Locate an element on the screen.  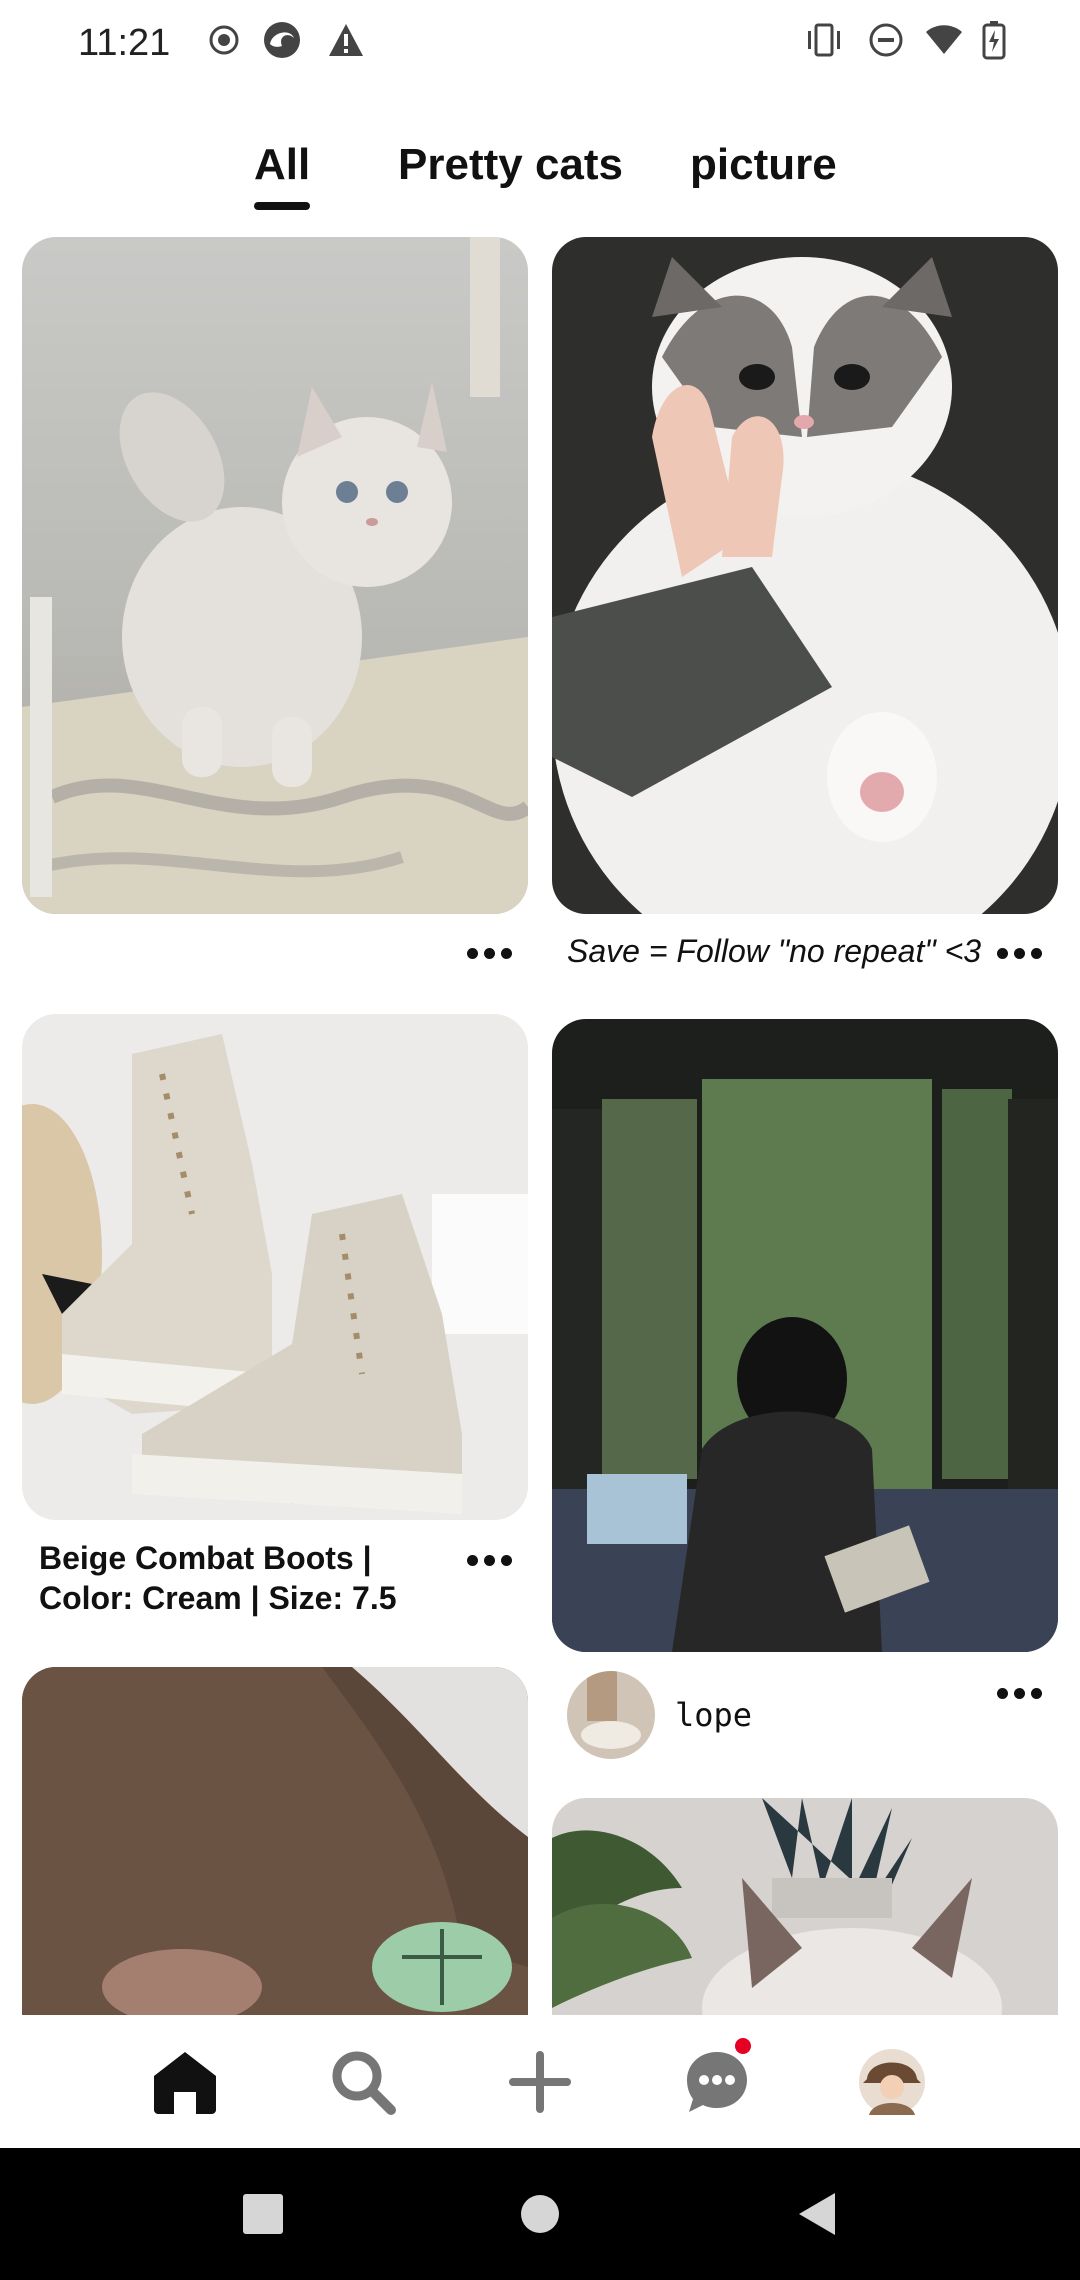
pin-caption-line1: Beige Combat Boots | is located at coordinates (205, 1558).